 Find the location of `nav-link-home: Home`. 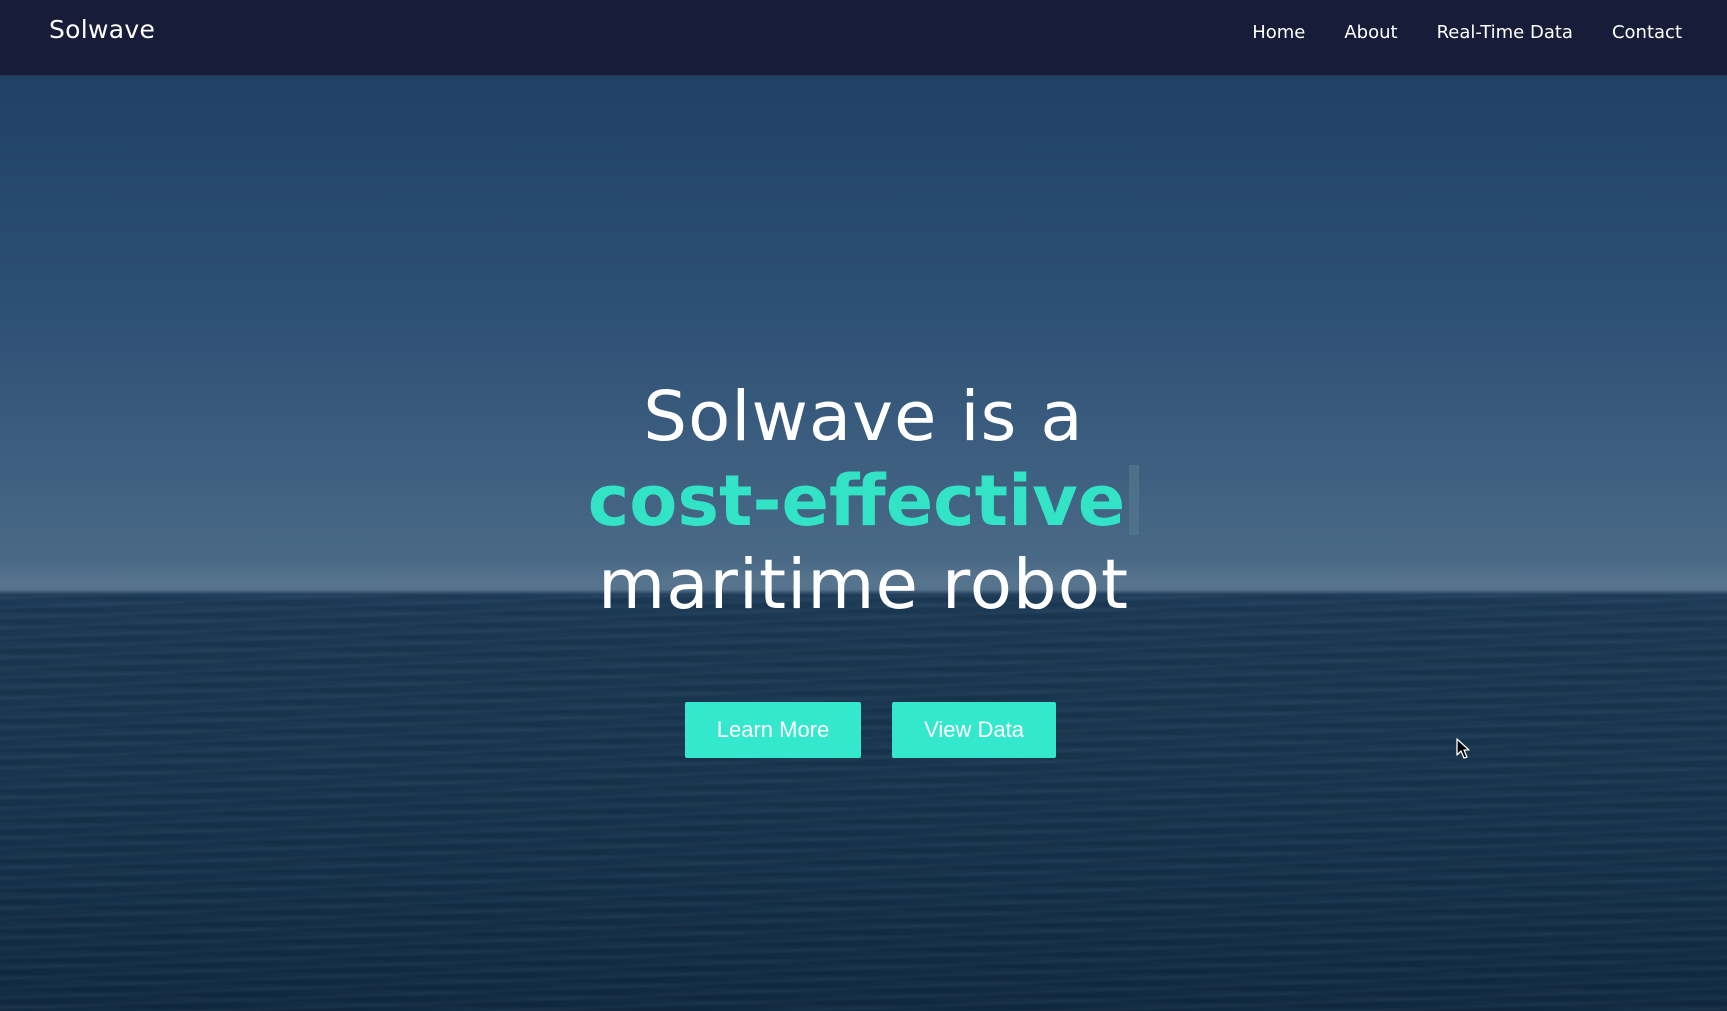

nav-link-home: Home is located at coordinates (1278, 32).